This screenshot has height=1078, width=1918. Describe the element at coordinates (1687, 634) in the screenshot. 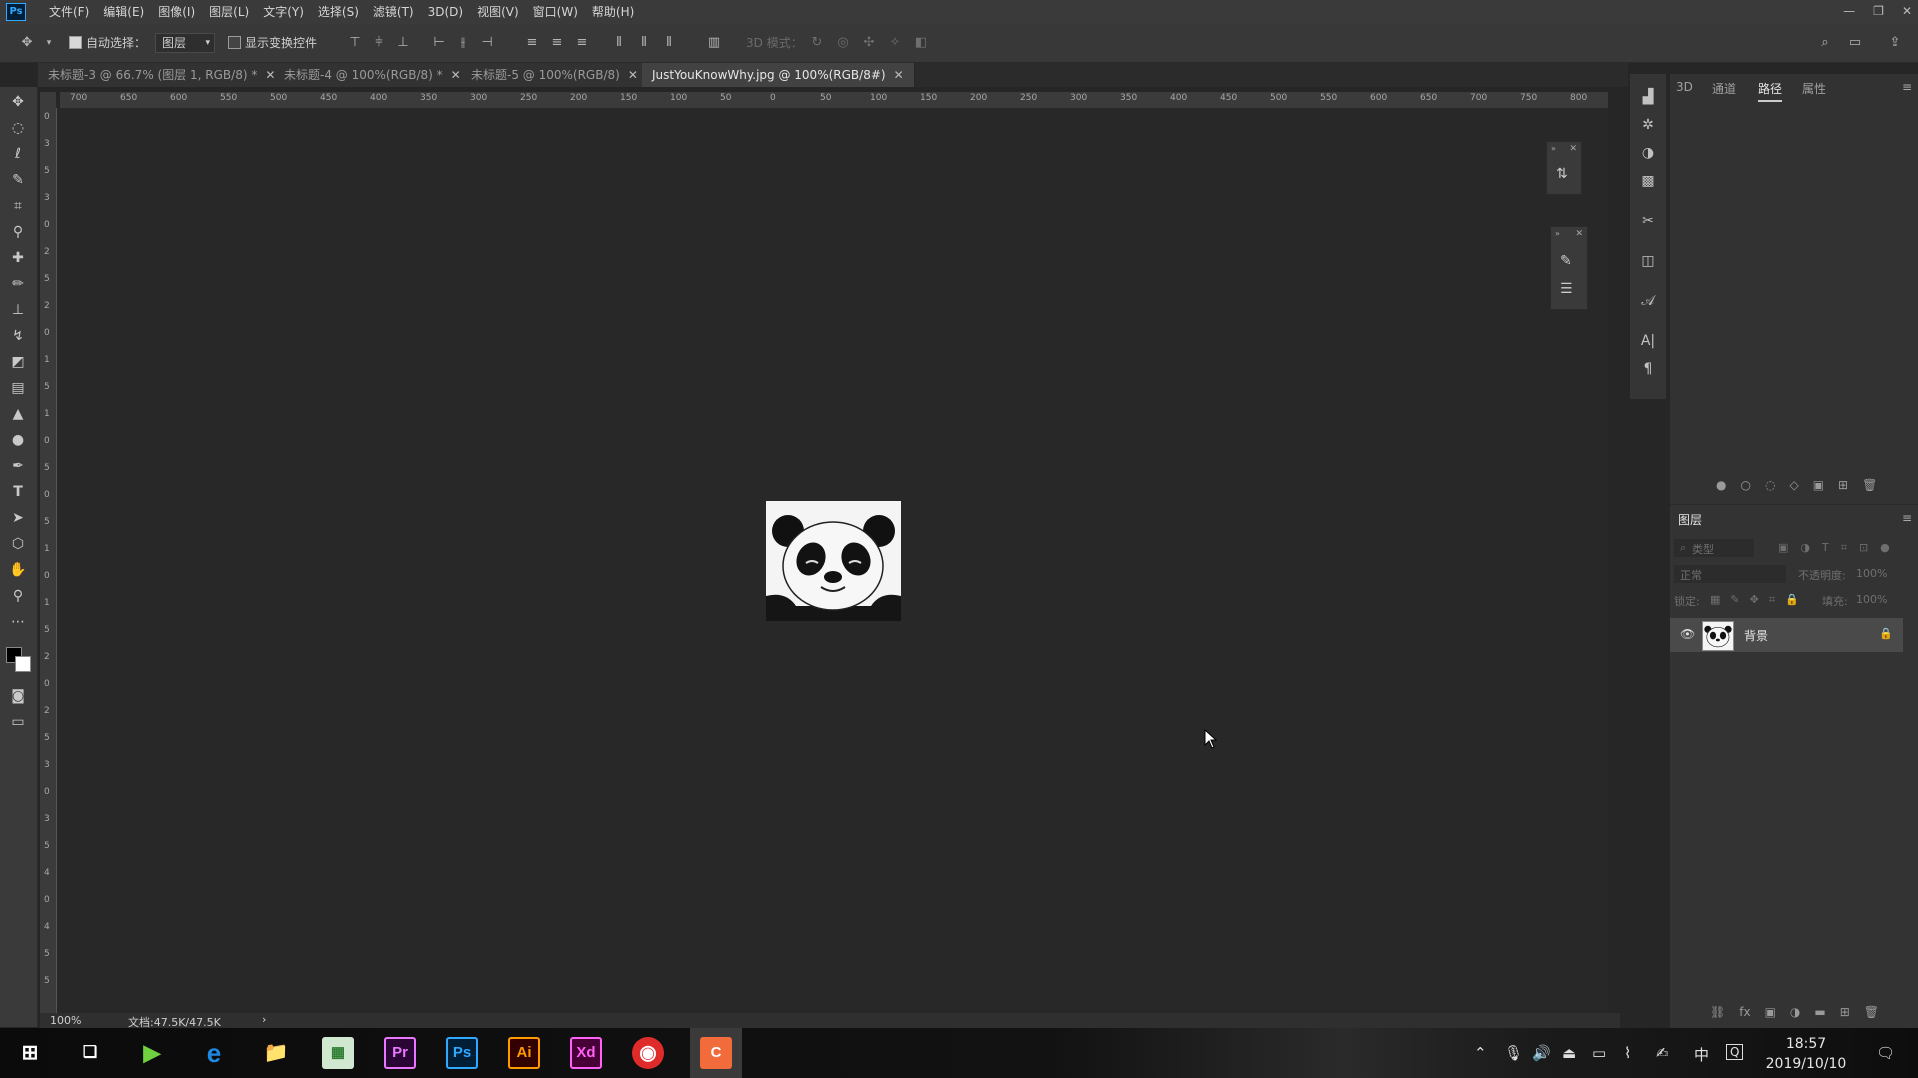

I see `eye-icon: 👁` at that location.